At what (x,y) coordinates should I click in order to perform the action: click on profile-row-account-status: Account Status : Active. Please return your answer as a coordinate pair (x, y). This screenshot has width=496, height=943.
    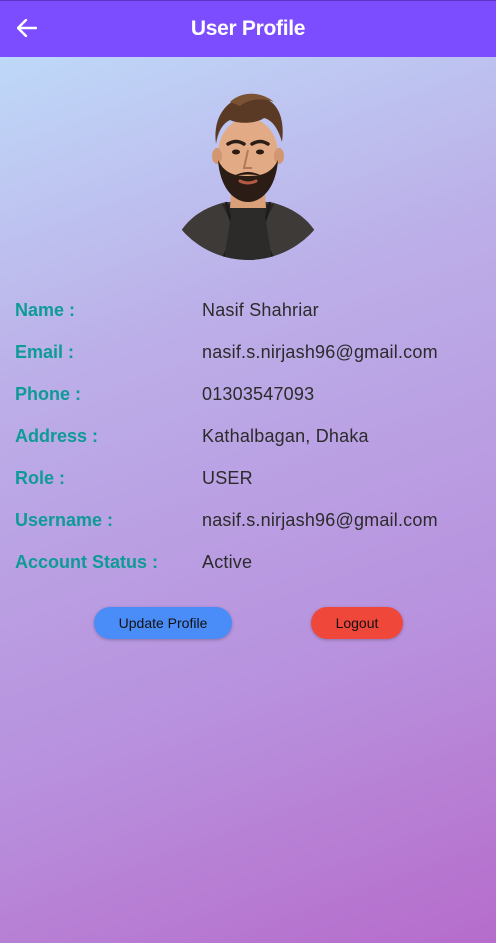
    Looking at the image, I should click on (250, 562).